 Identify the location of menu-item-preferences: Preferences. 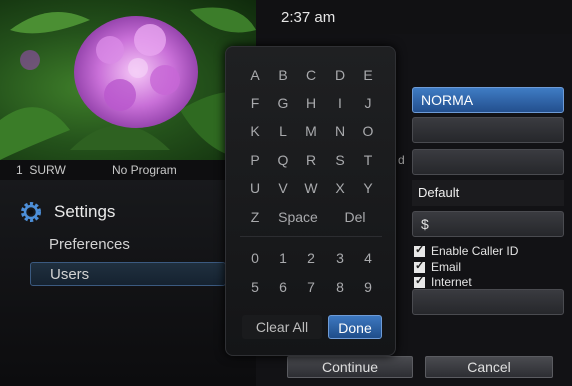
(128, 245).